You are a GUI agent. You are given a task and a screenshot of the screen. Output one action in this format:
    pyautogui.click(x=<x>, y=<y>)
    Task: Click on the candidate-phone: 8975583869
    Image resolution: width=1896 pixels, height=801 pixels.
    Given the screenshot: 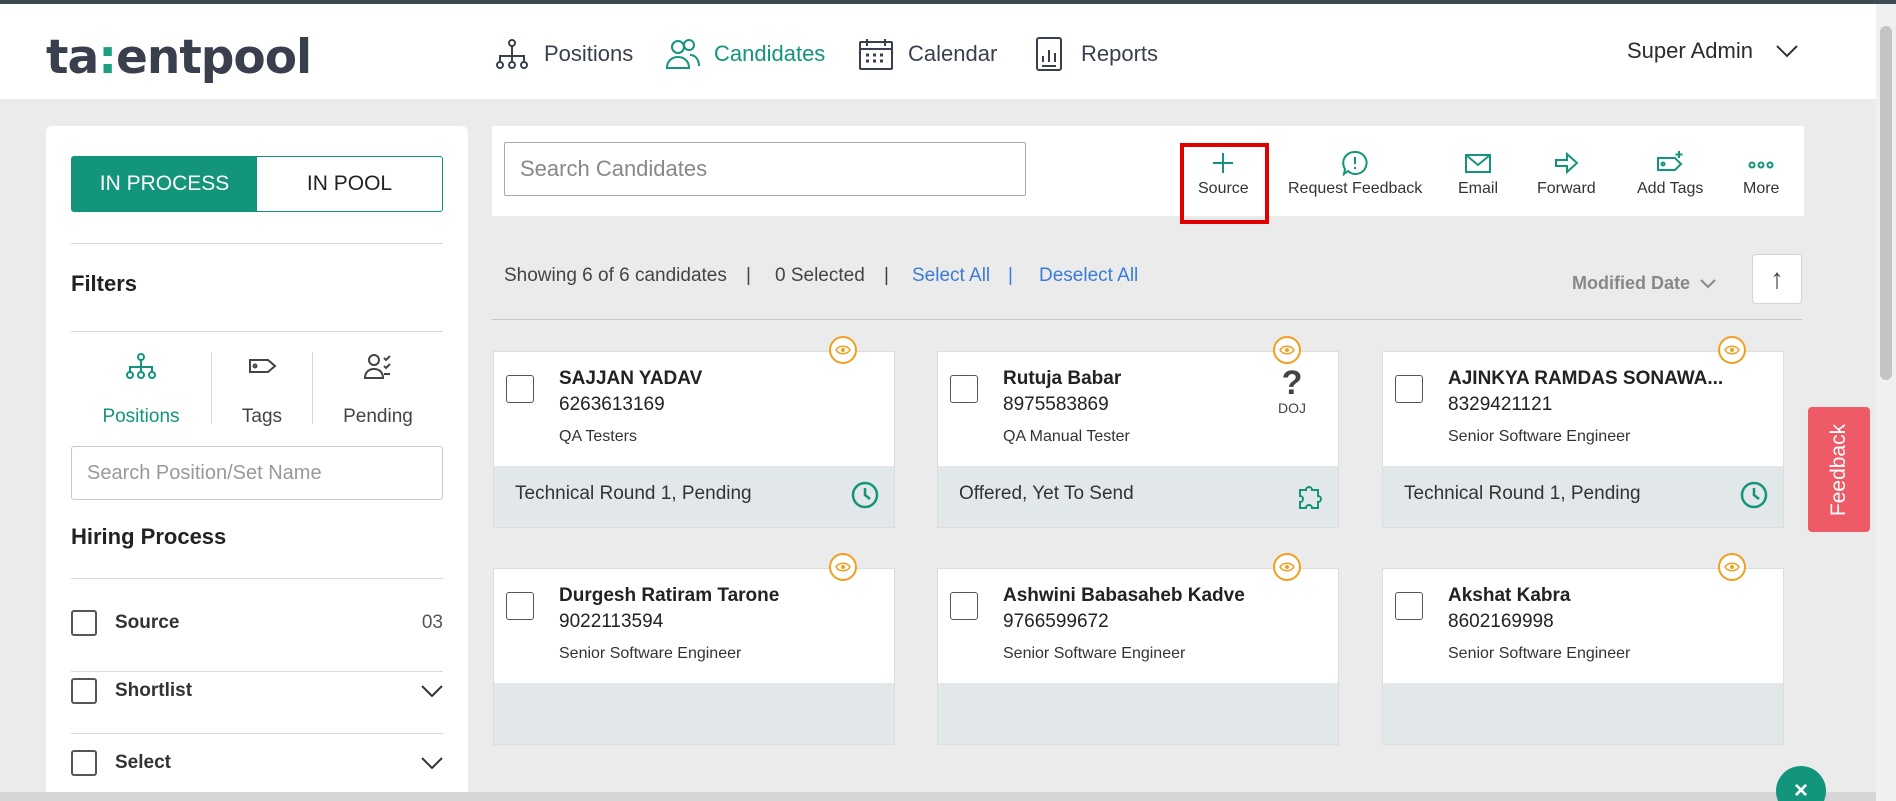 What is the action you would take?
    pyautogui.click(x=1056, y=404)
    